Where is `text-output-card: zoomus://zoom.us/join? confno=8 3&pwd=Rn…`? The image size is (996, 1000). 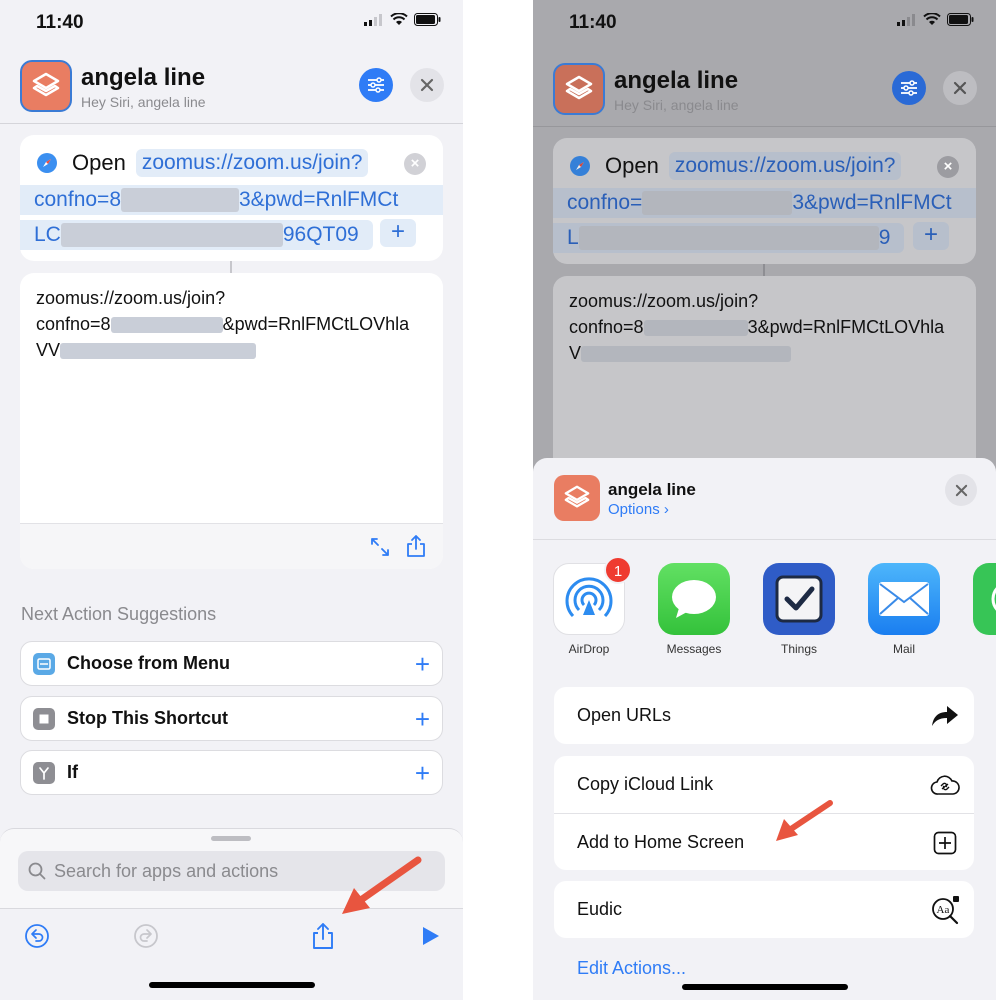 text-output-card: zoomus://zoom.us/join? confno=8 3&pwd=Rn… is located at coordinates (764, 376).